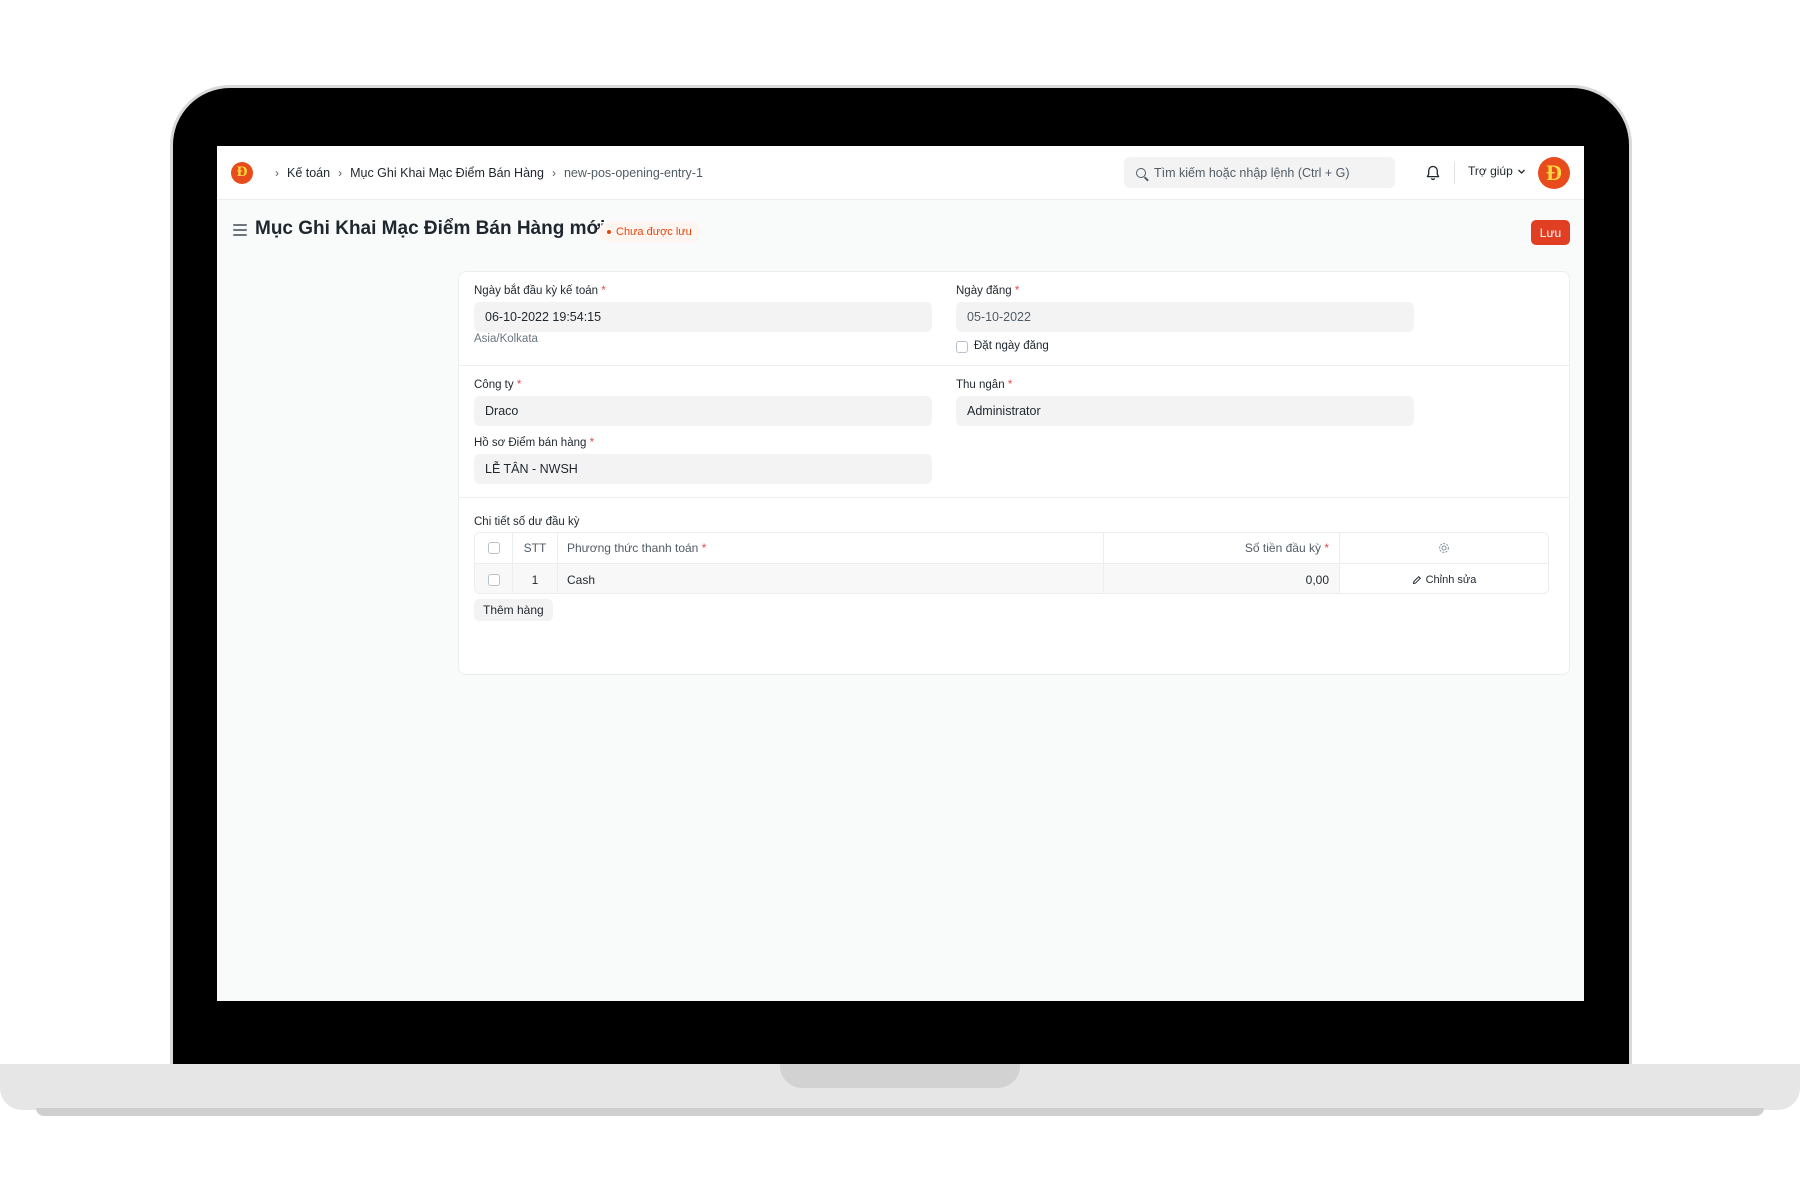 The image size is (1800, 1200). I want to click on status-badge: Chưa được lưu, so click(649, 232).